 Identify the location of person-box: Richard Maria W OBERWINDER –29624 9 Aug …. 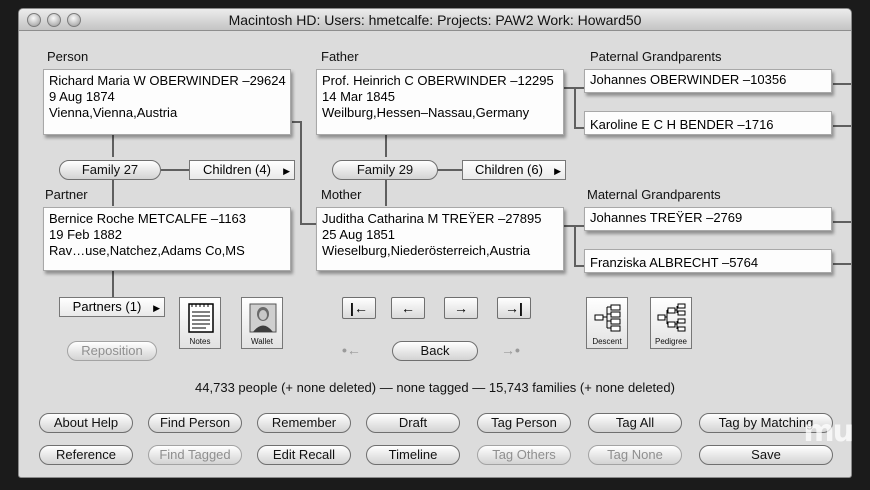
(167, 102).